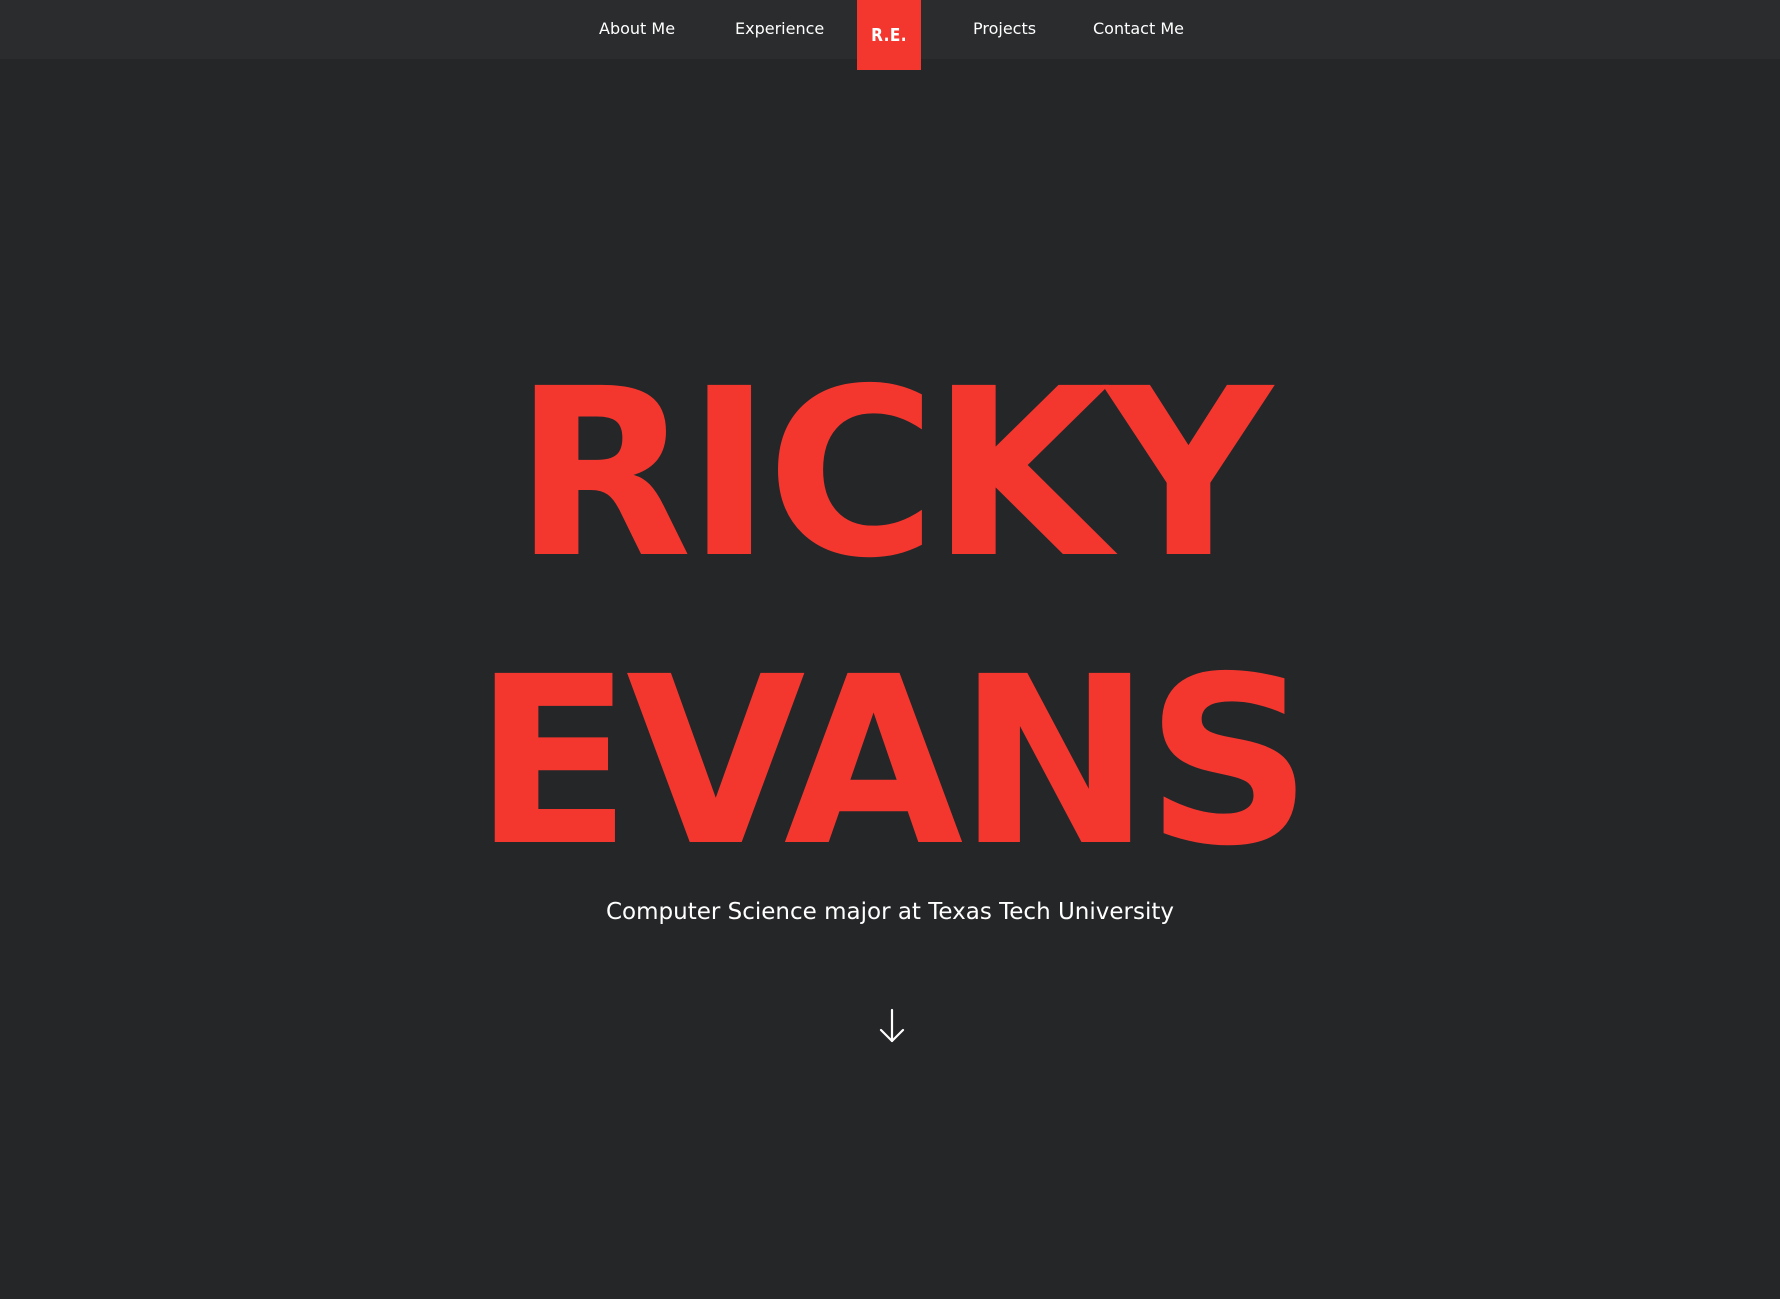 The height and width of the screenshot is (1299, 1780). Describe the element at coordinates (637, 29) in the screenshot. I see `nav-link-about-me: About Me` at that location.